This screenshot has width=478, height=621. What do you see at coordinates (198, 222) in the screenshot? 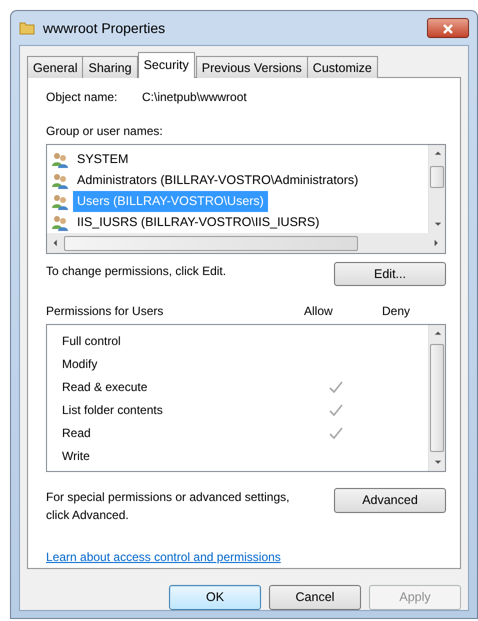
I see `user-list-item: IIS_IUSRS (BILLRAY-VOSTRO\IIS_IUSRS)` at bounding box center [198, 222].